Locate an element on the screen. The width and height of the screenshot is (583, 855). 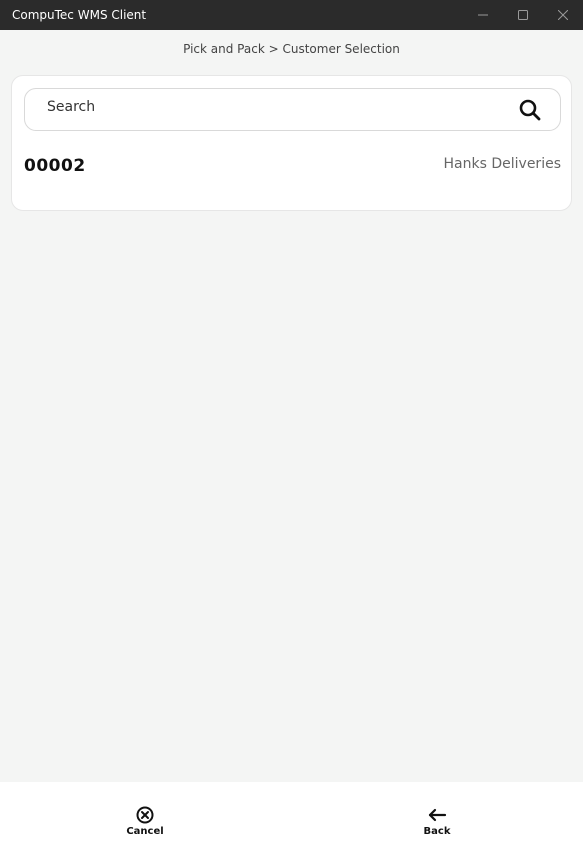
customer-name: Hanks Deliveries is located at coordinates (502, 163).